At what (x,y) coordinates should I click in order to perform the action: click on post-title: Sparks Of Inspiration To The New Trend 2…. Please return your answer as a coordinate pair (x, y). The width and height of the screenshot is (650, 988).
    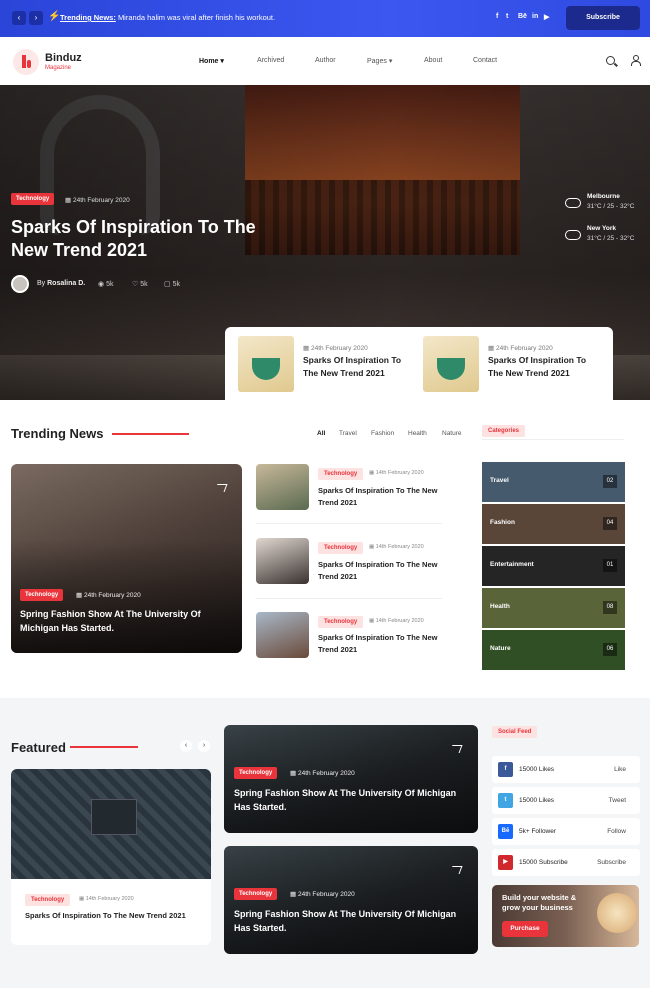
    Looking at the image, I should click on (105, 915).